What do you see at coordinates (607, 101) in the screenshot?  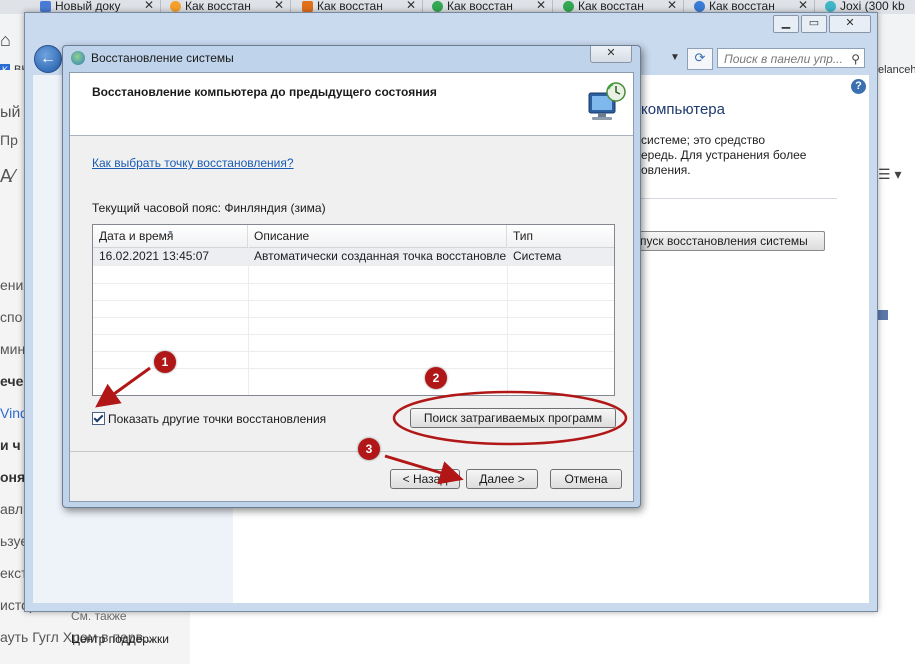 I see `computer-restore-icon` at bounding box center [607, 101].